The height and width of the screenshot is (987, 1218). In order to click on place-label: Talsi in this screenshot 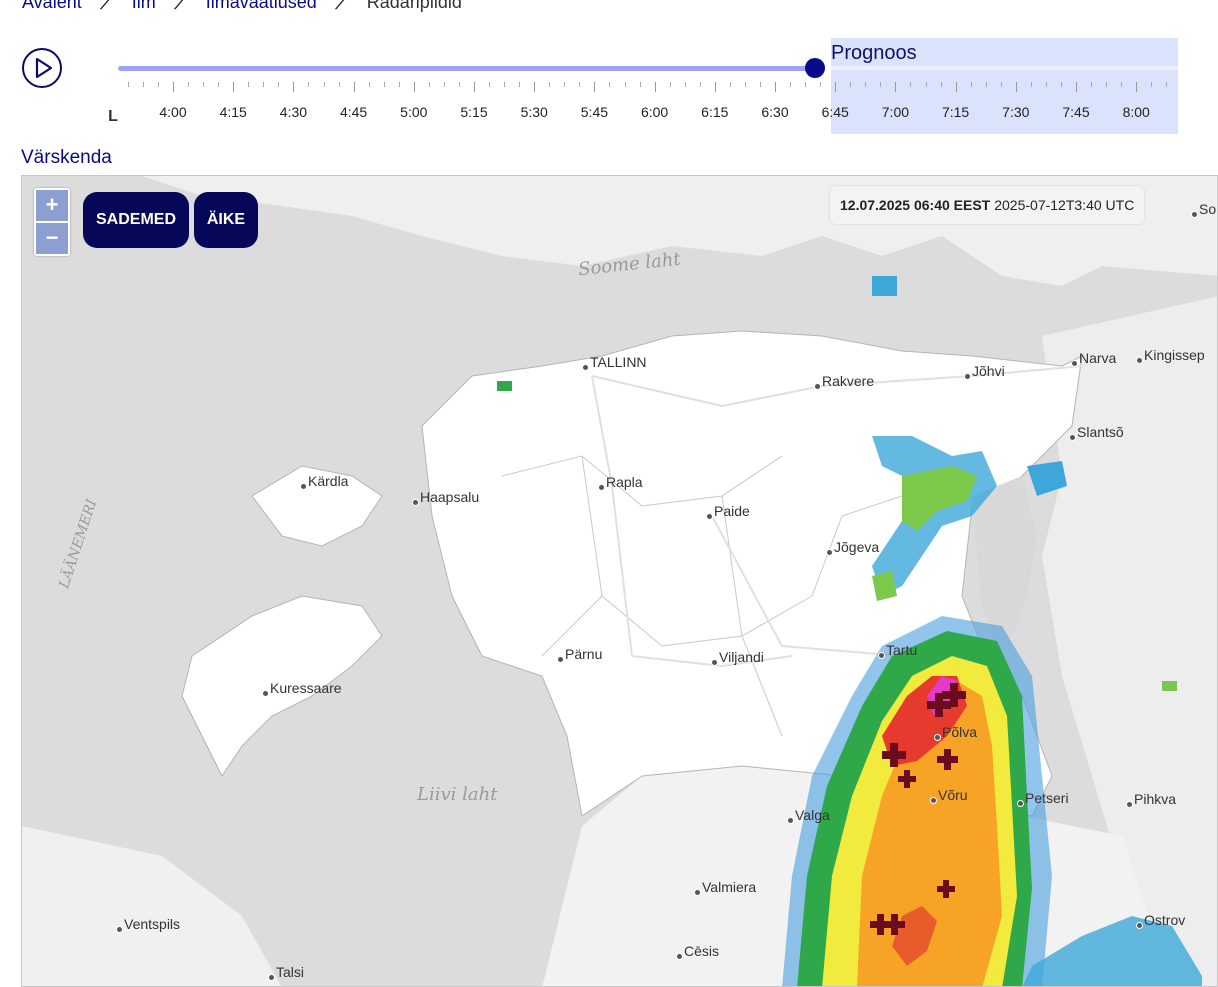, I will do `click(290, 972)`.